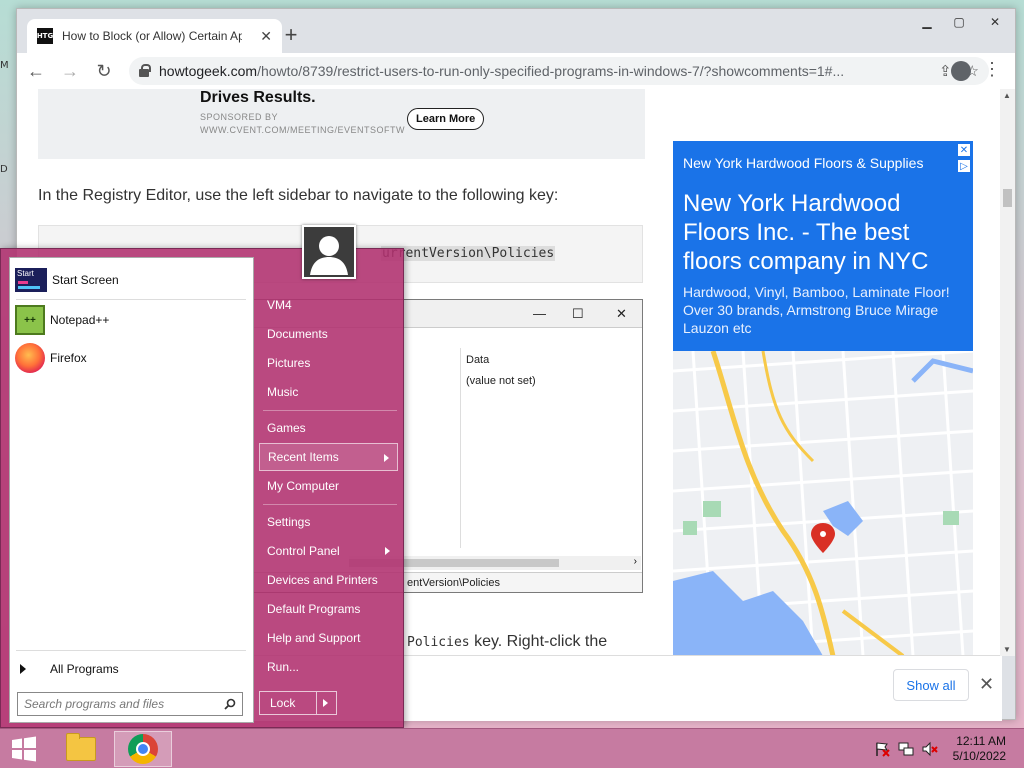  What do you see at coordinates (104, 71) in the screenshot?
I see `reload-button: ↻` at bounding box center [104, 71].